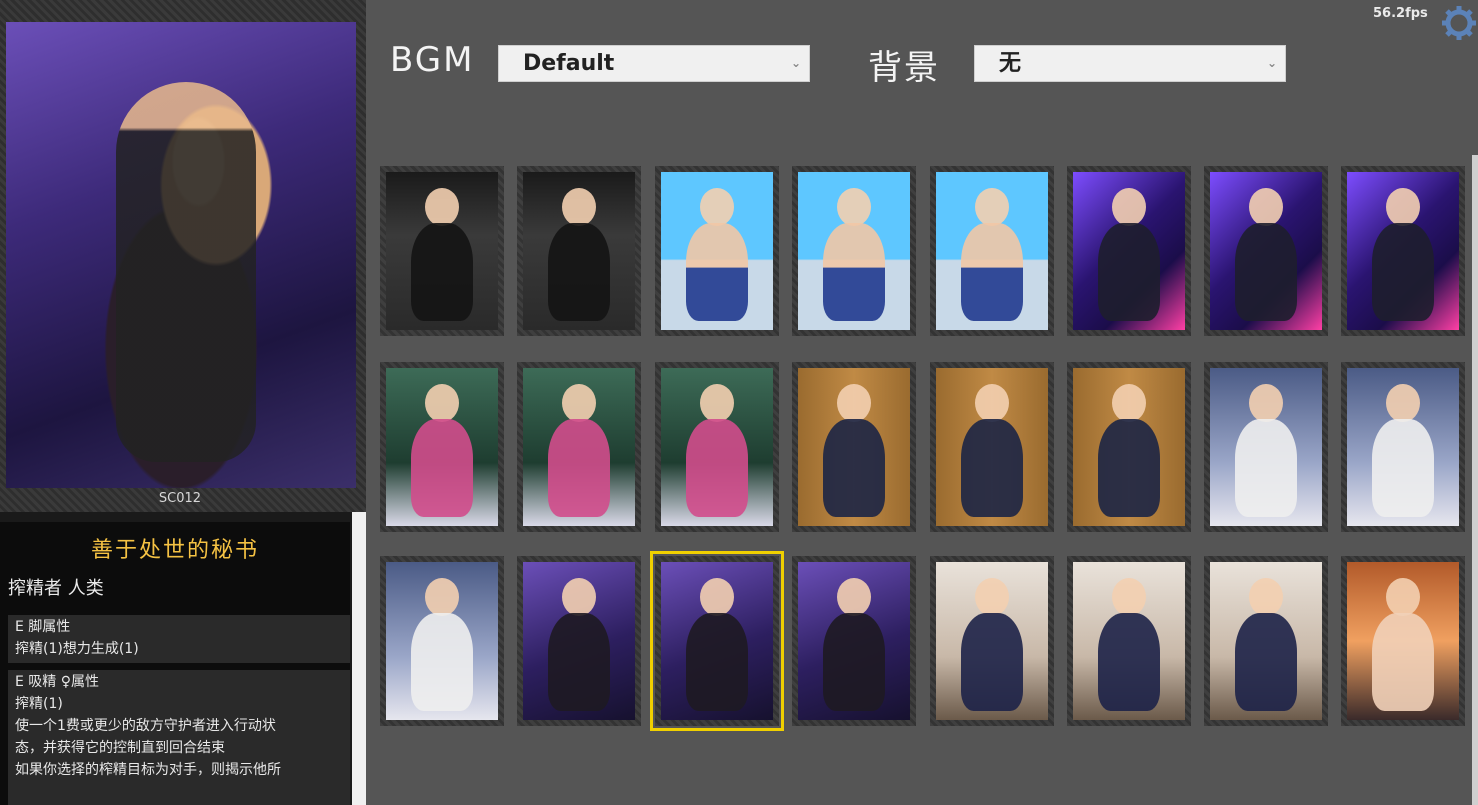  What do you see at coordinates (1475, 480) in the screenshot?
I see `grid-scrollbar` at bounding box center [1475, 480].